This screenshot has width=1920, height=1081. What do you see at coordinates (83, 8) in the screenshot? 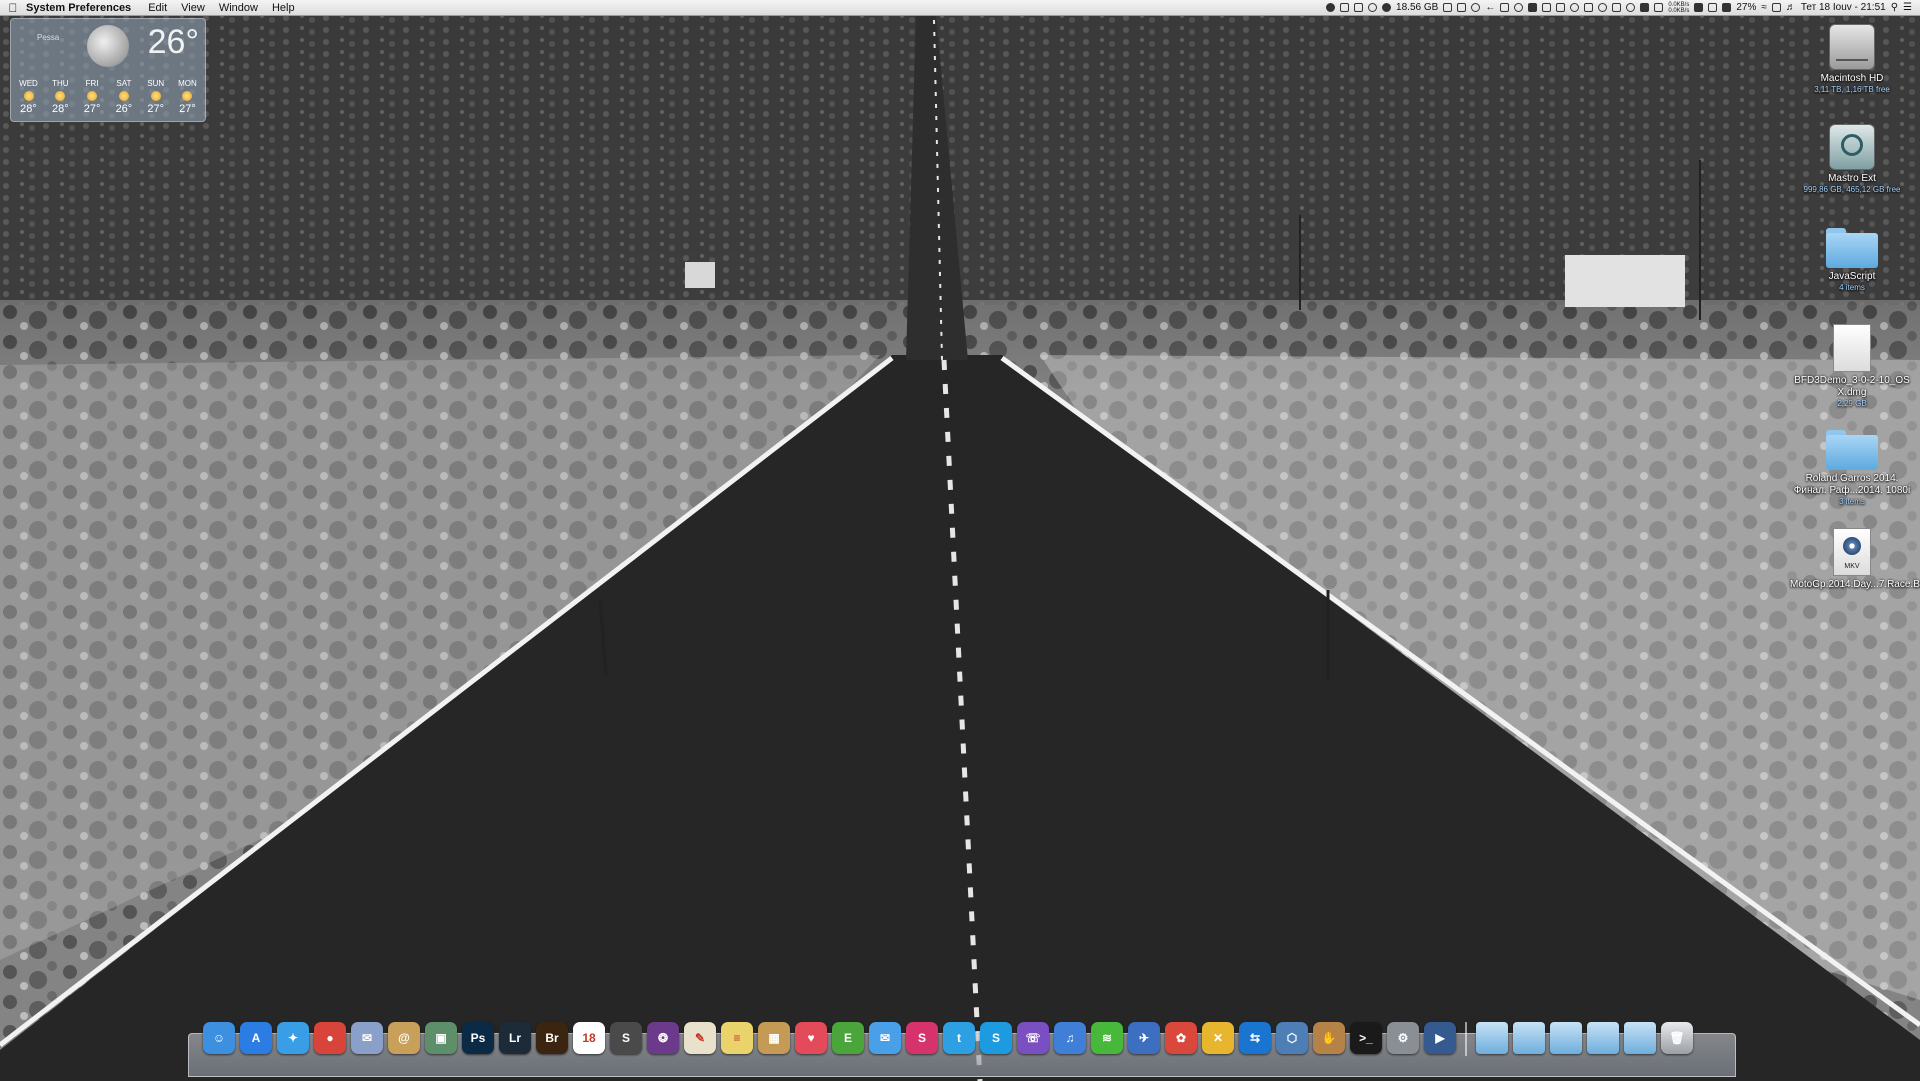
I see `menu-app-name: System Preferences` at bounding box center [83, 8].